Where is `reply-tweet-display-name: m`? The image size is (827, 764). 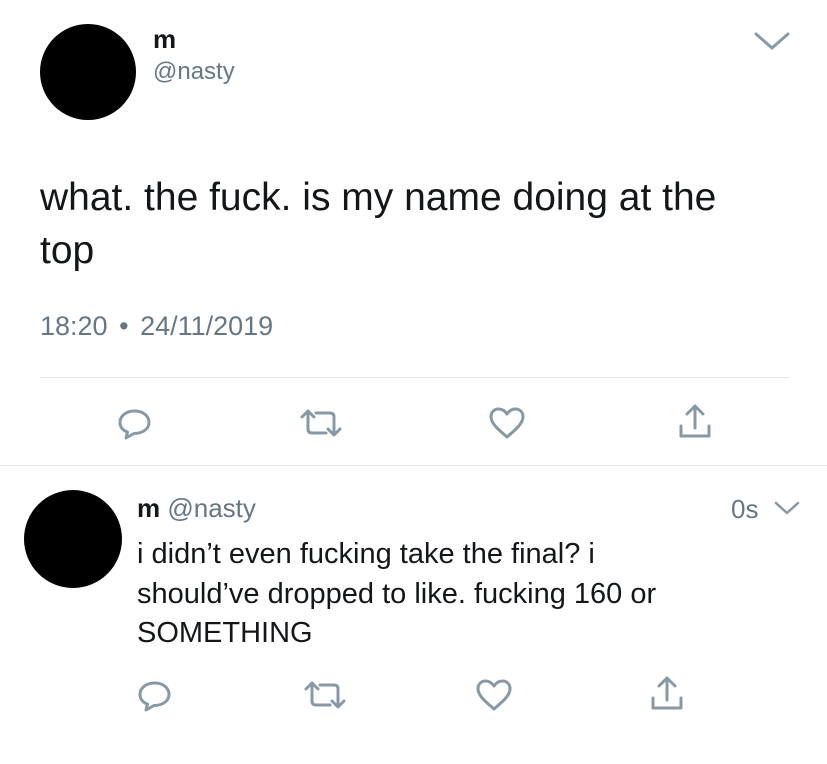
reply-tweet-display-name: m is located at coordinates (148, 508).